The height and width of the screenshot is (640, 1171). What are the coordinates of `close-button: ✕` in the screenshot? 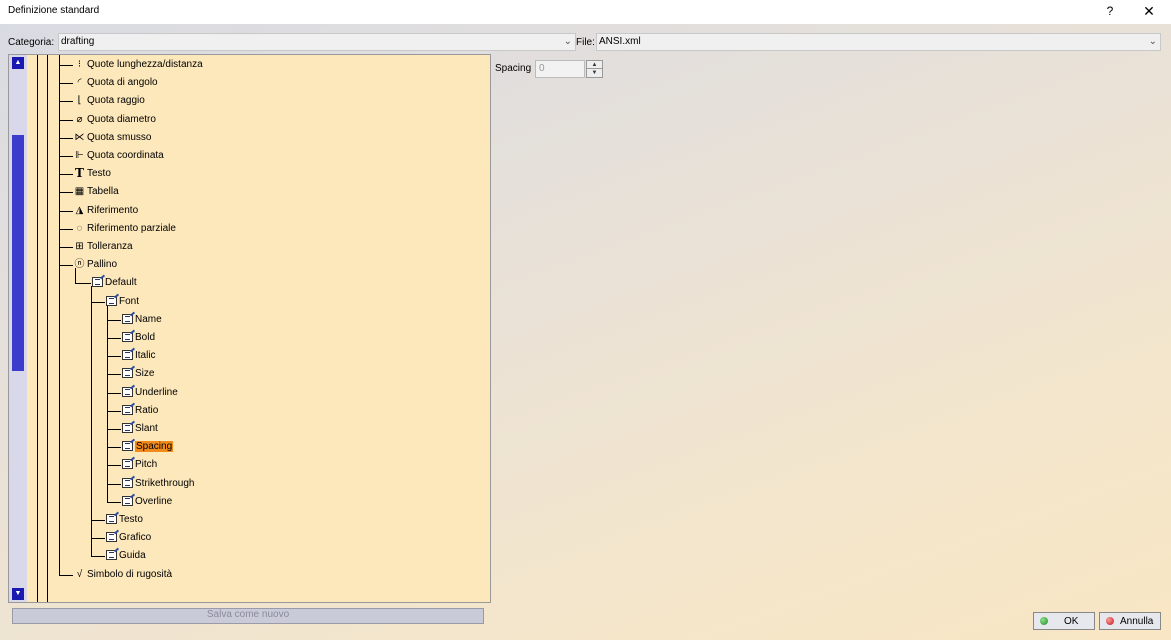 It's located at (1149, 11).